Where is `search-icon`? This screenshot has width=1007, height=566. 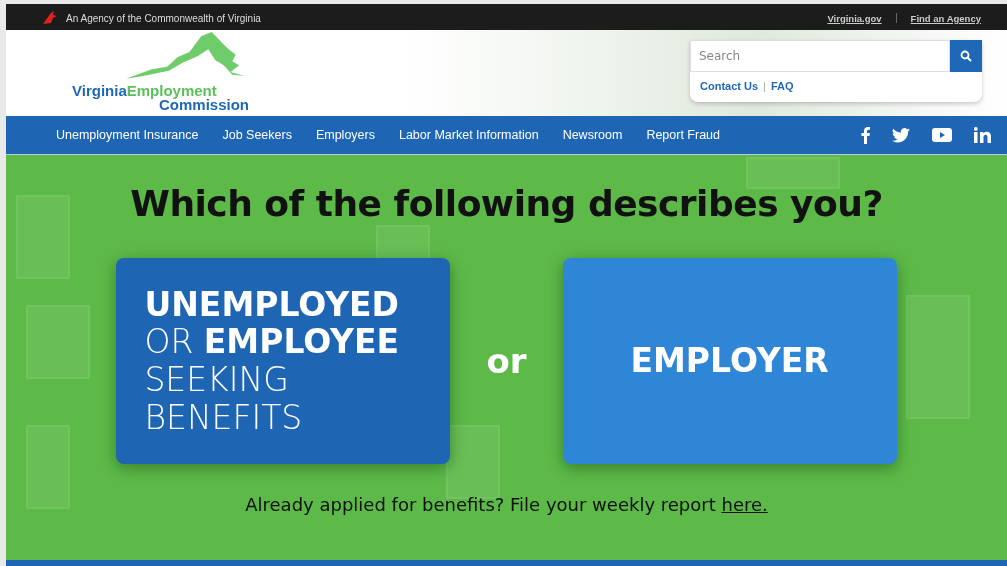
search-icon is located at coordinates (966, 56).